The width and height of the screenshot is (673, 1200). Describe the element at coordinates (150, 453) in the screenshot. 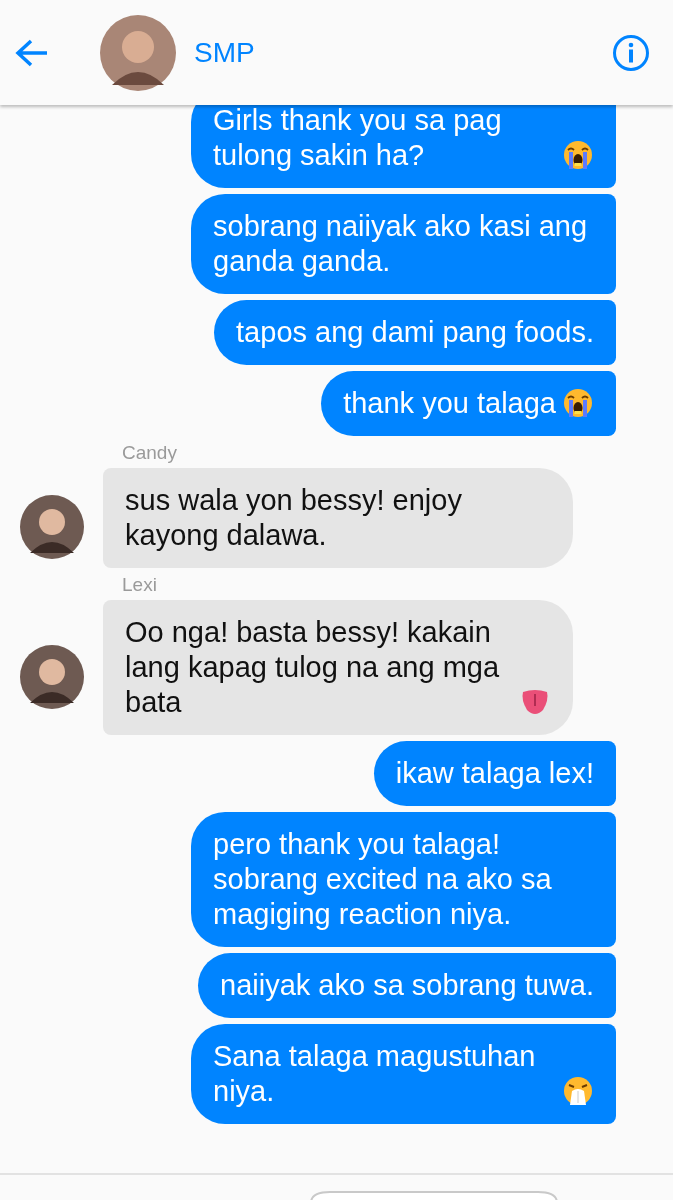

I see `sender-name: Candy` at that location.